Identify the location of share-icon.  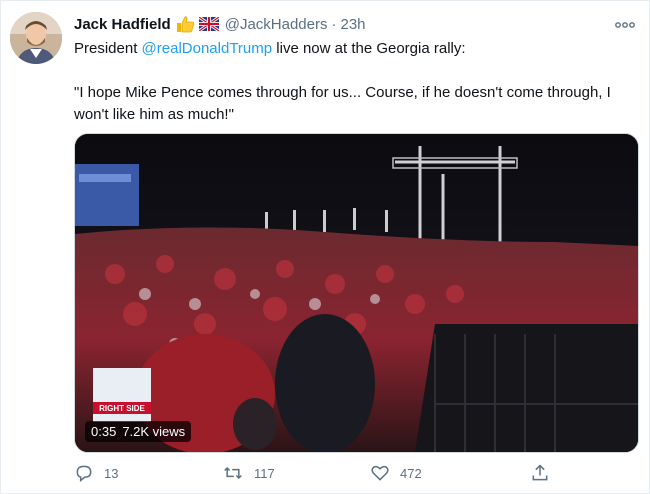
(540, 472).